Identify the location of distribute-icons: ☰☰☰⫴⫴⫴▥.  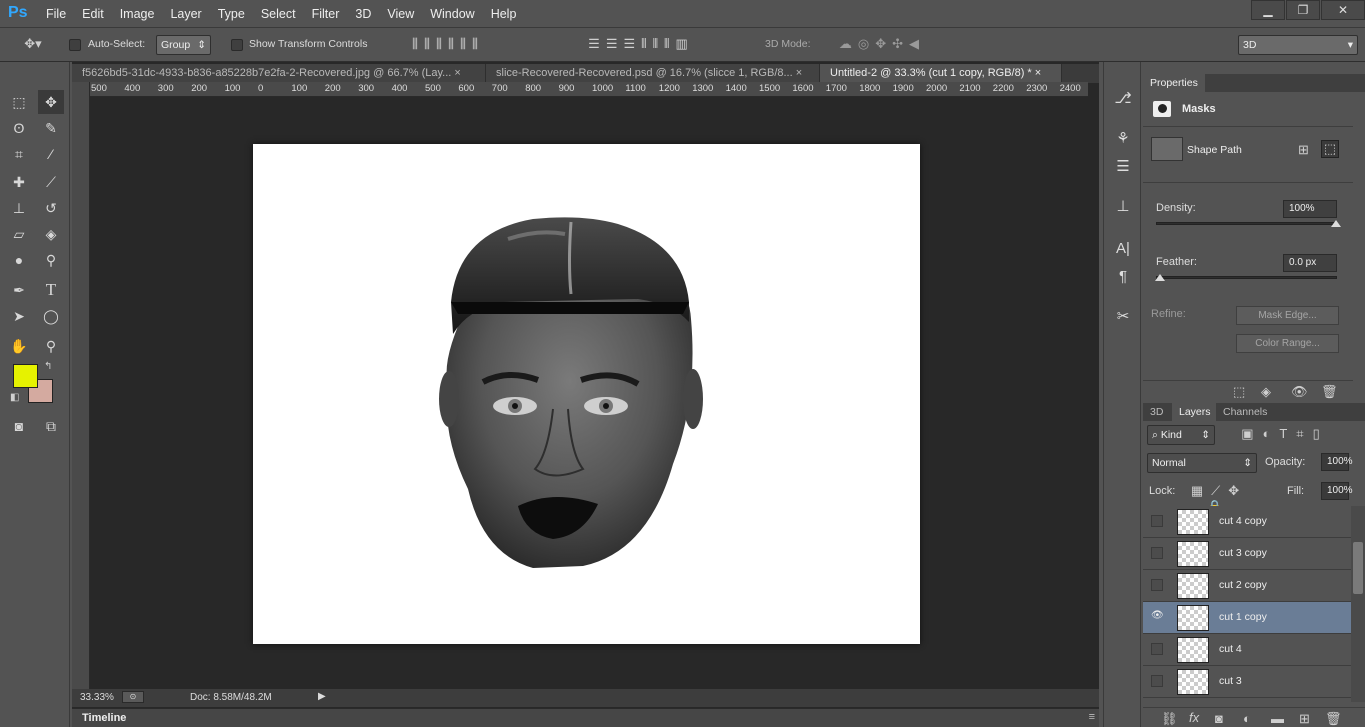
(641, 44).